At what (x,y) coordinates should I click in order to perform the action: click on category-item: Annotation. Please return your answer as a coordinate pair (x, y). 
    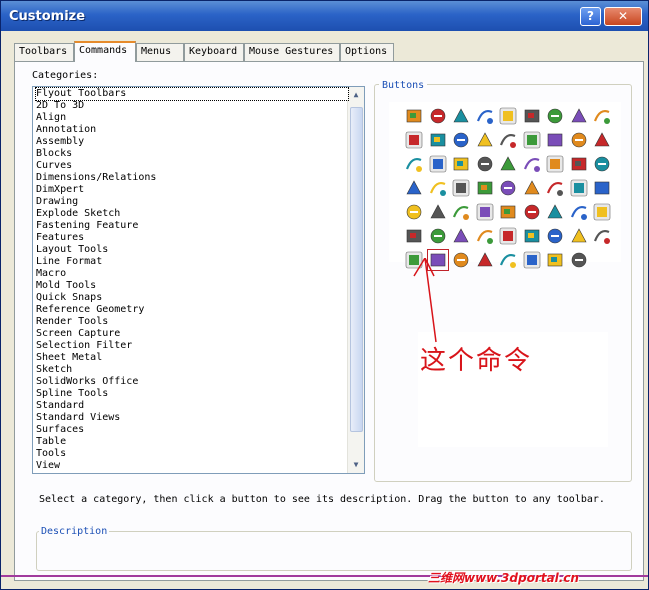
    Looking at the image, I should click on (66, 130).